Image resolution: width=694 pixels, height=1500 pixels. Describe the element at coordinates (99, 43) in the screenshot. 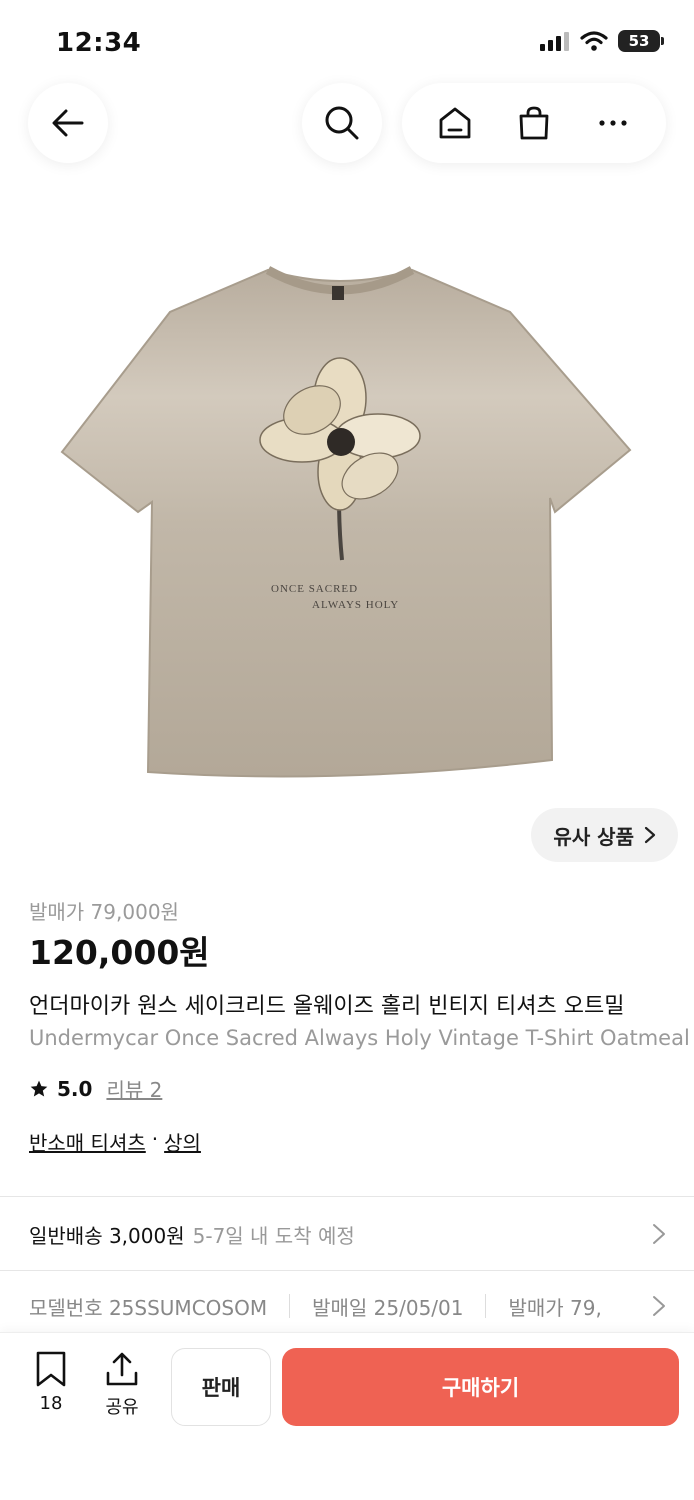

I see `status-time: 12:34` at that location.